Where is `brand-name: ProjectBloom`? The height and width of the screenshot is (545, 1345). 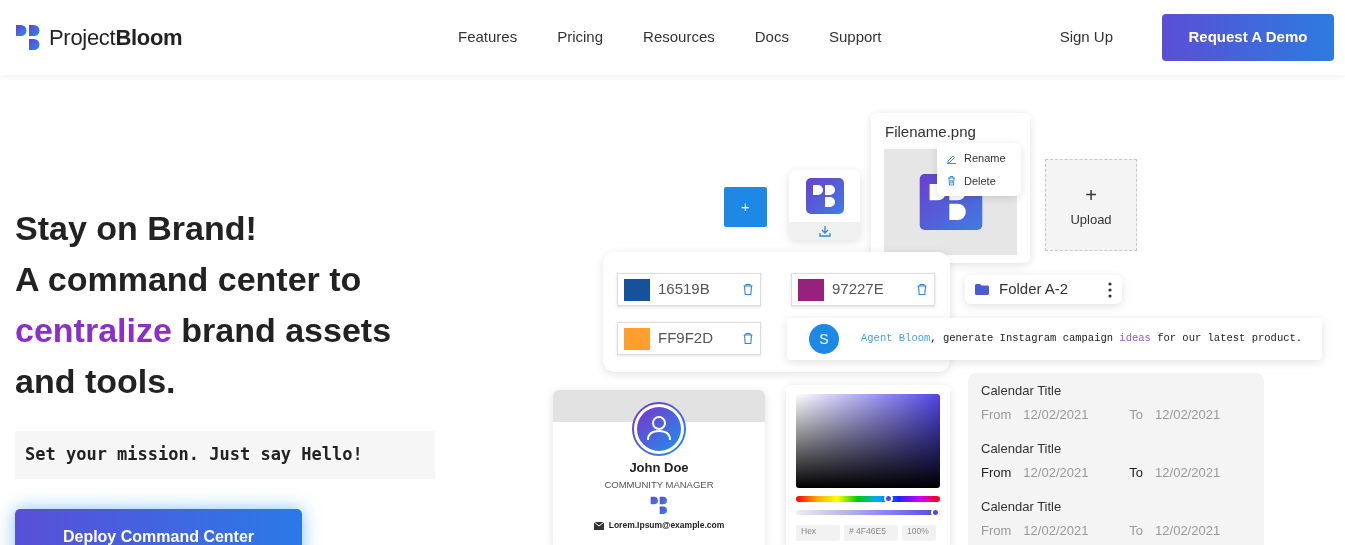 brand-name: ProjectBloom is located at coordinates (116, 38).